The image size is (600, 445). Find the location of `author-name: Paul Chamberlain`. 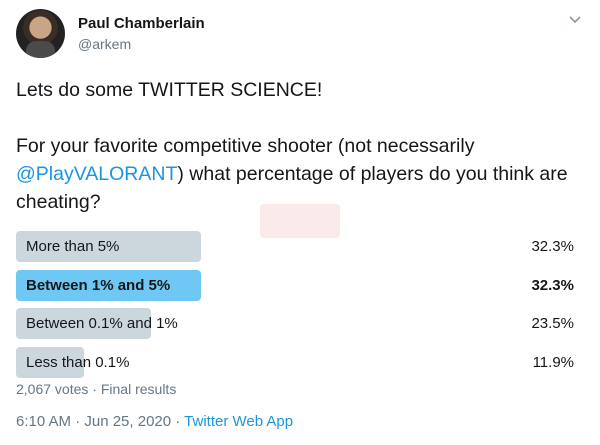

author-name: Paul Chamberlain is located at coordinates (141, 23).